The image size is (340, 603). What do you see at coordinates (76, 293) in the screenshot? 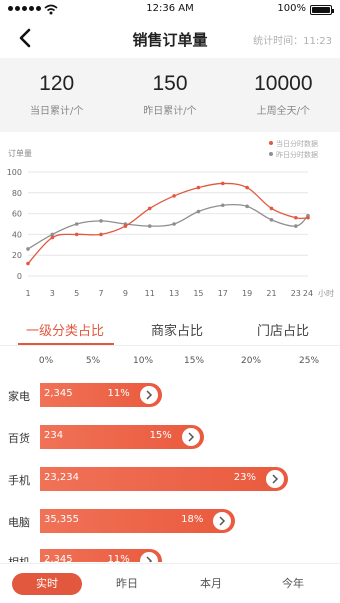
I see `x-tick-label: 5` at bounding box center [76, 293].